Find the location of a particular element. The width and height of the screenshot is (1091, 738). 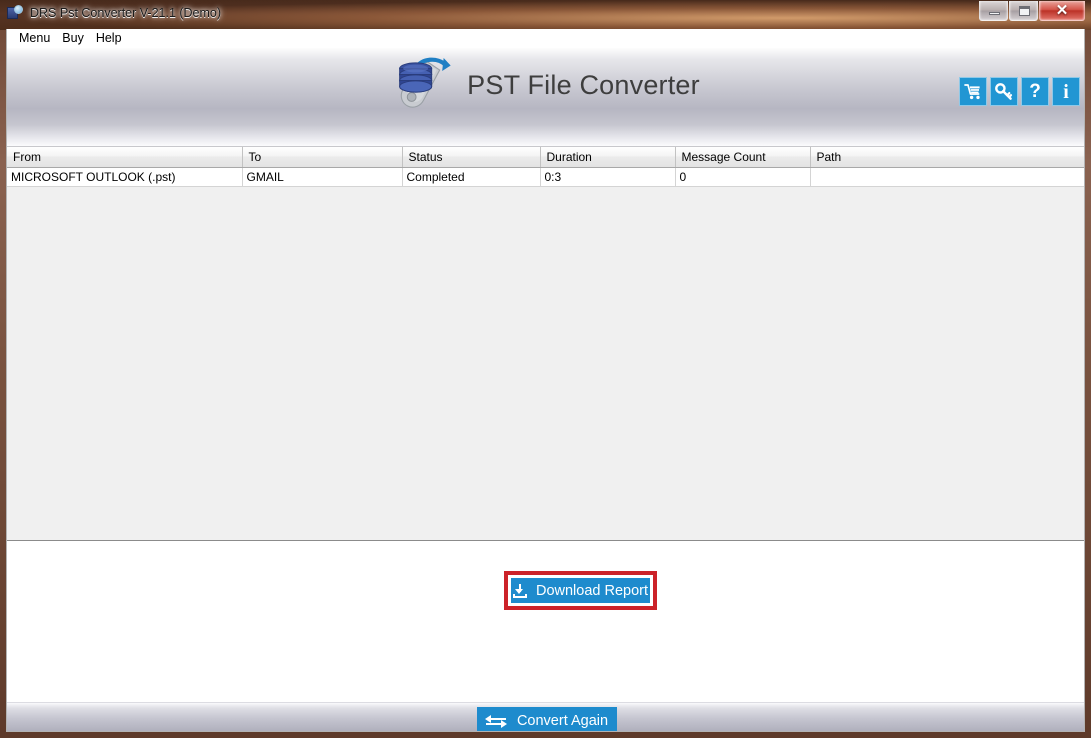

question-glyph: ? is located at coordinates (1035, 91).